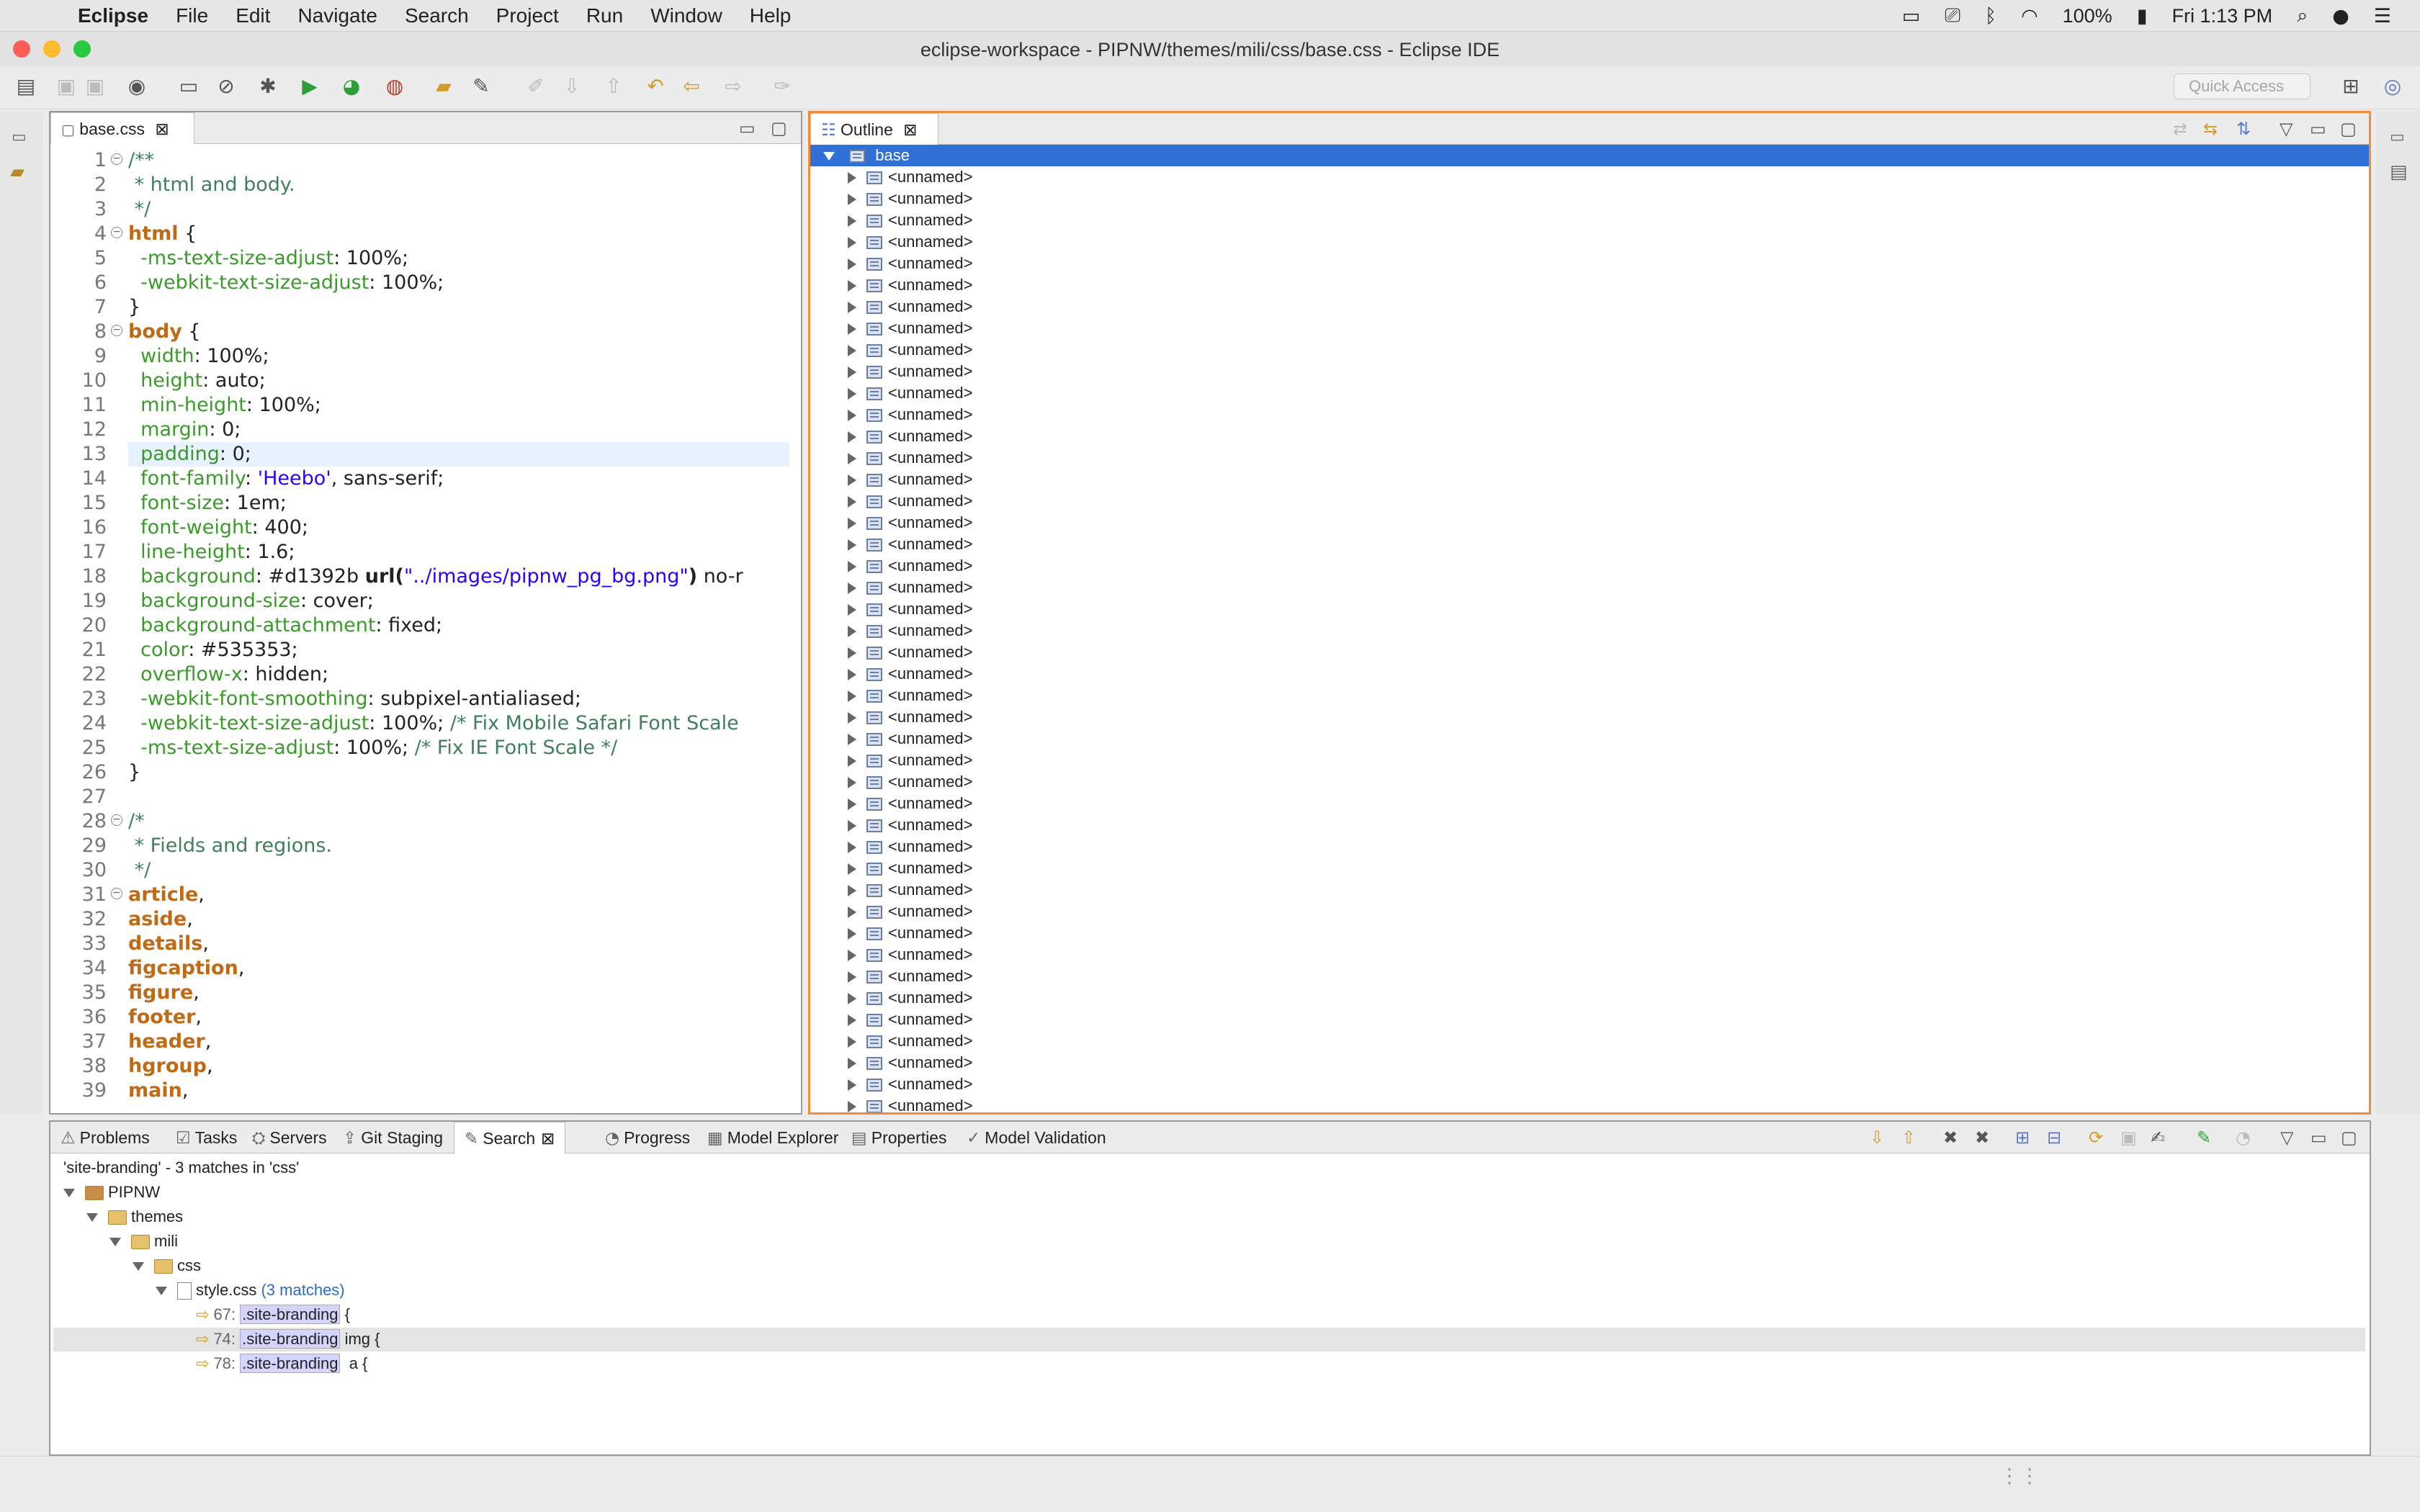 The width and height of the screenshot is (2420, 1512). Describe the element at coordinates (2302, 15) in the screenshot. I see `spotlight-search-icon: ⌕` at that location.